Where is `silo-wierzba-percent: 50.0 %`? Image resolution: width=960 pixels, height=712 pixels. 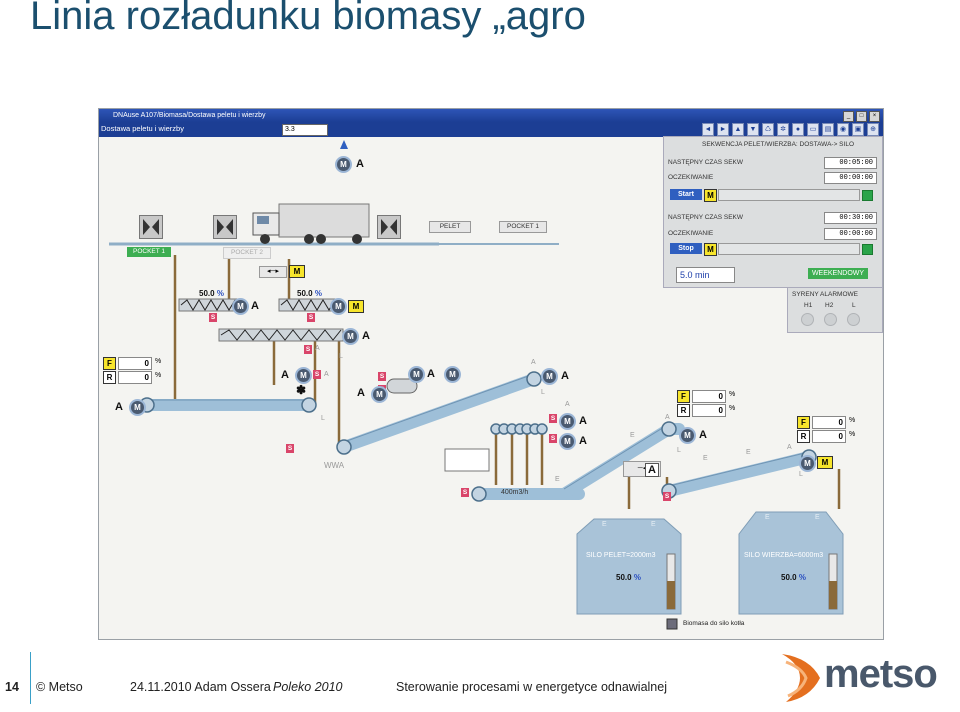 silo-wierzba-percent: 50.0 % is located at coordinates (793, 577).